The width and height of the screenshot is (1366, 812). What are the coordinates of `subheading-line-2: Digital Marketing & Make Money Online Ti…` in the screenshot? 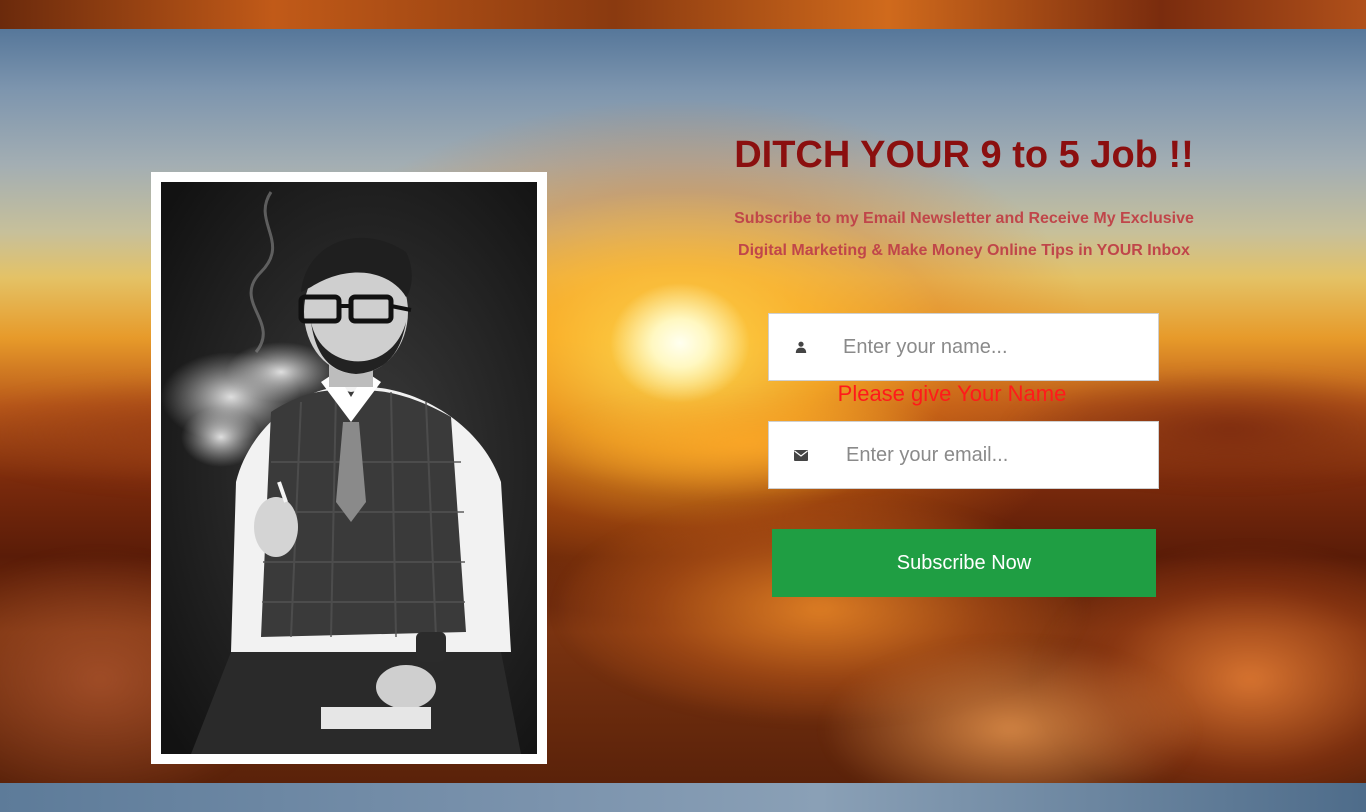 It's located at (964, 250).